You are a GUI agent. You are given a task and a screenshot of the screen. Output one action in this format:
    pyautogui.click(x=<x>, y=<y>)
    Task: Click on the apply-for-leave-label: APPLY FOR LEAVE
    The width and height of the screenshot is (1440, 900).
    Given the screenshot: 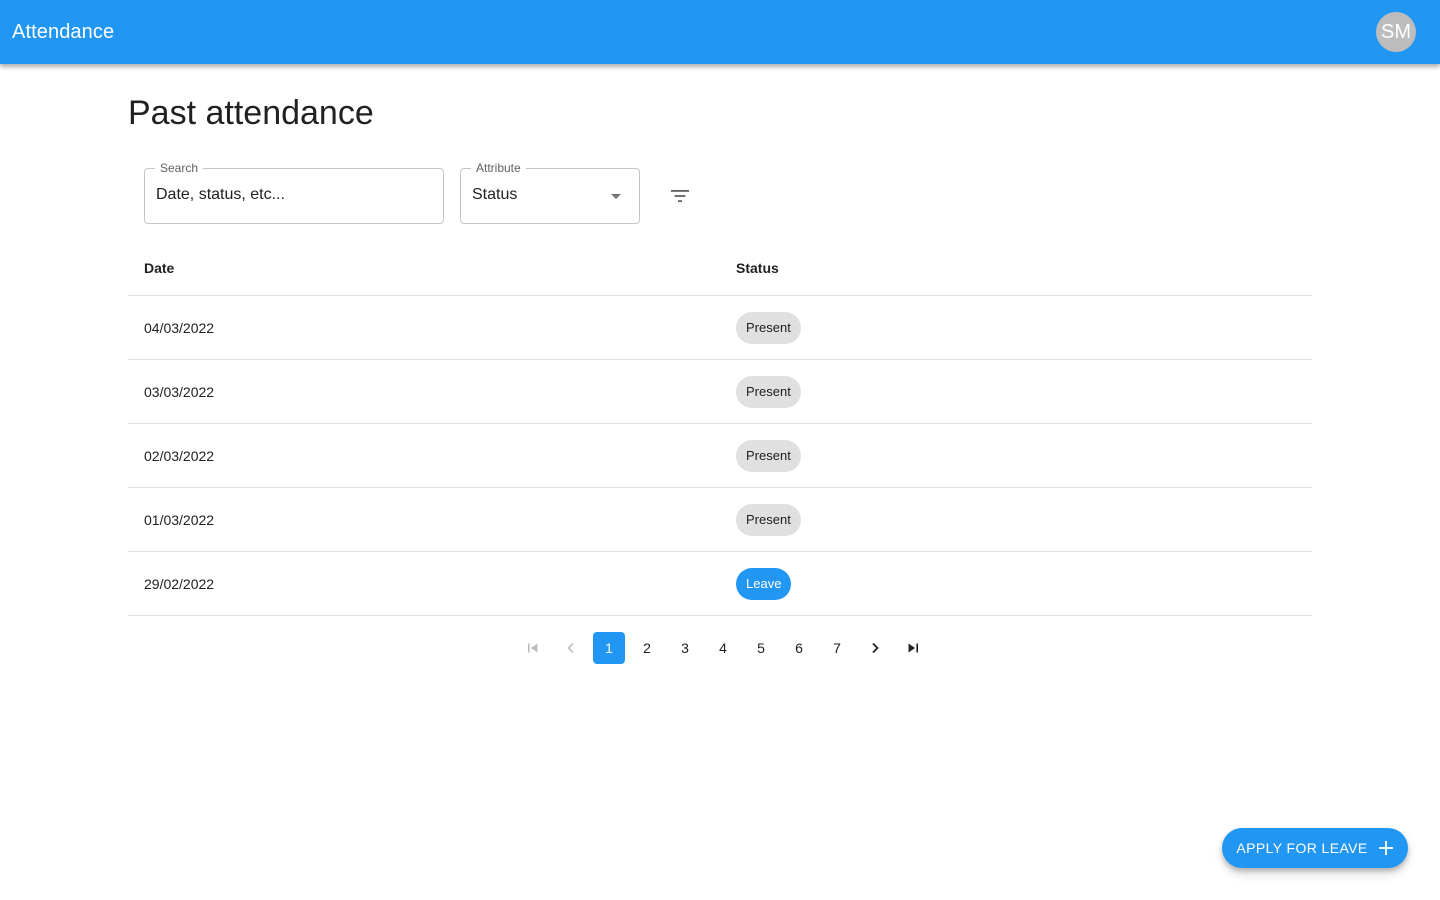 What is the action you would take?
    pyautogui.click(x=1302, y=848)
    